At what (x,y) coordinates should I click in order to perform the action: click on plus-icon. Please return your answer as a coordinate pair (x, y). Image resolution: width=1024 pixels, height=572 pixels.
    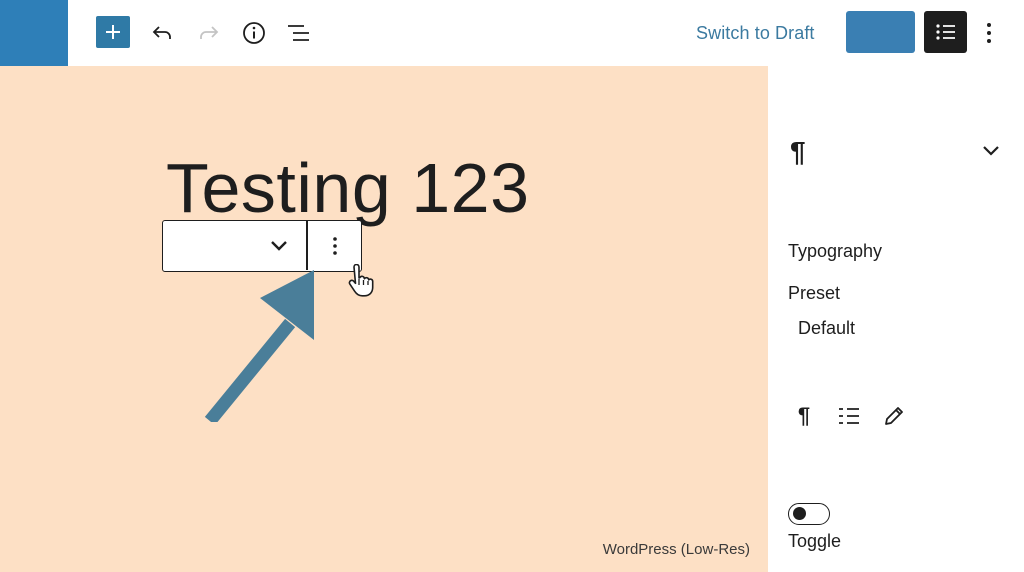
    Looking at the image, I should click on (113, 32).